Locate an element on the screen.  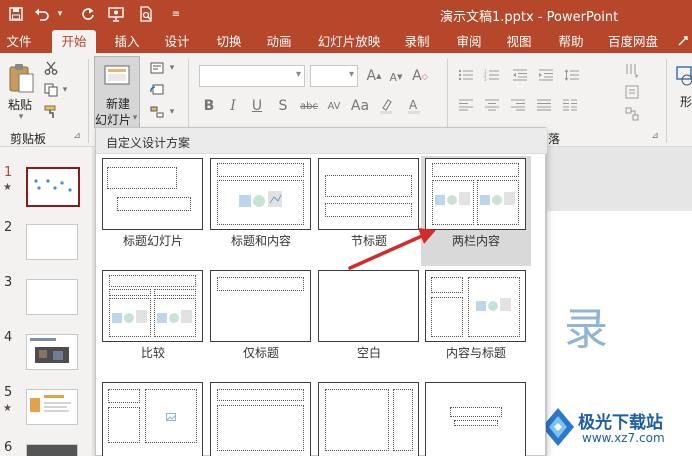
annotation-arrow is located at coordinates (392, 249).